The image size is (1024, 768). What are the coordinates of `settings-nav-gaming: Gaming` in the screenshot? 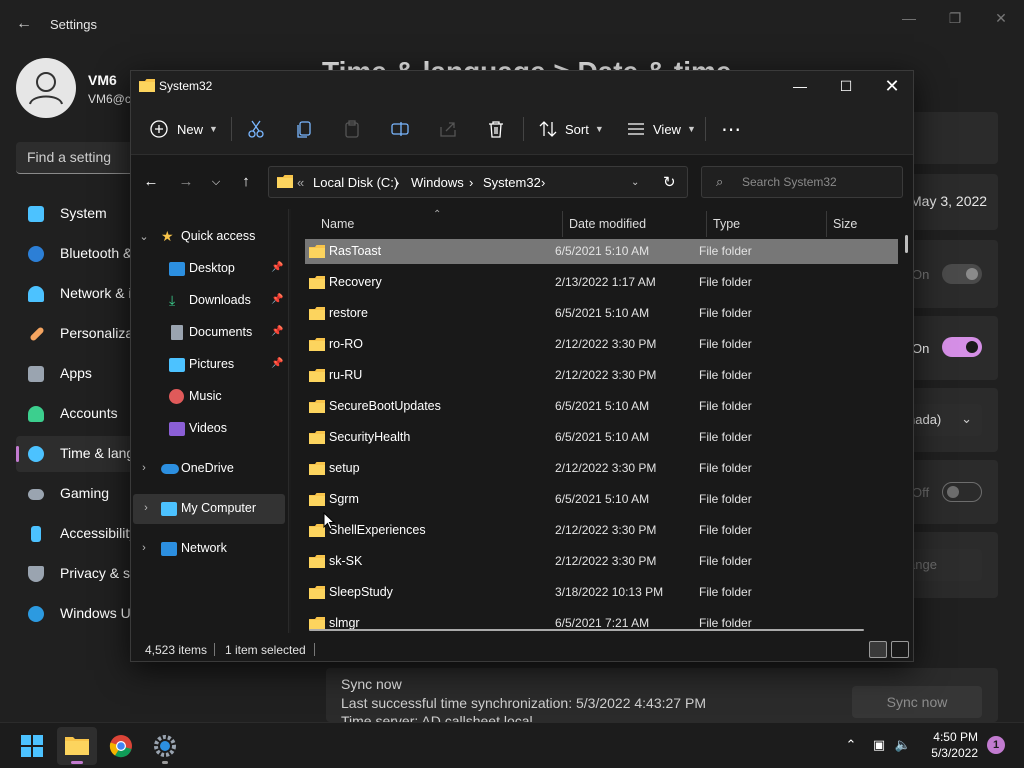 It's located at (76, 494).